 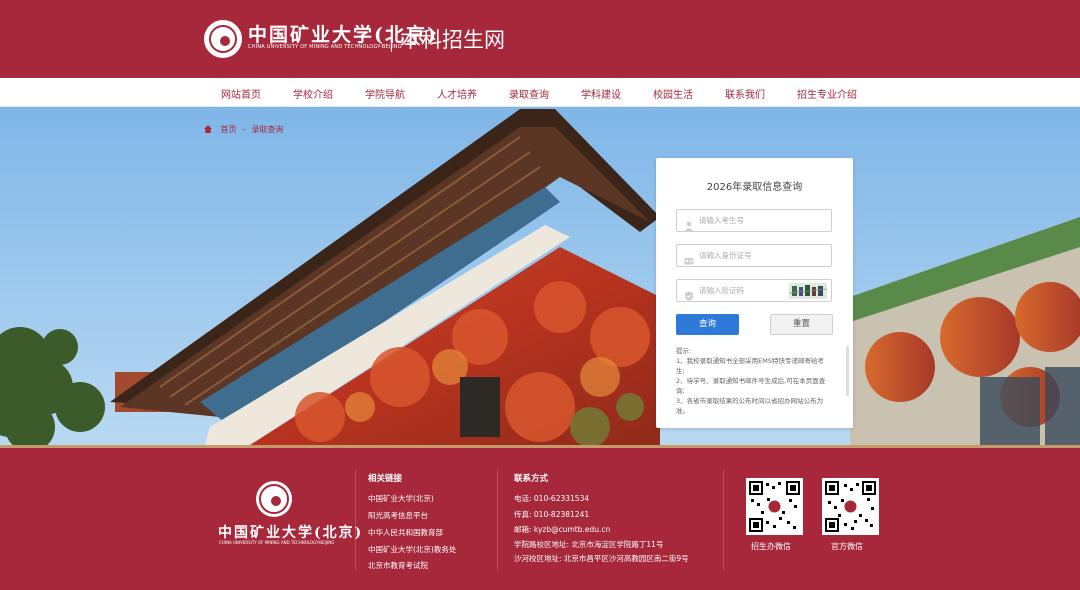 What do you see at coordinates (385, 93) in the screenshot?
I see `nav-item-colleges: 学院导航` at bounding box center [385, 93].